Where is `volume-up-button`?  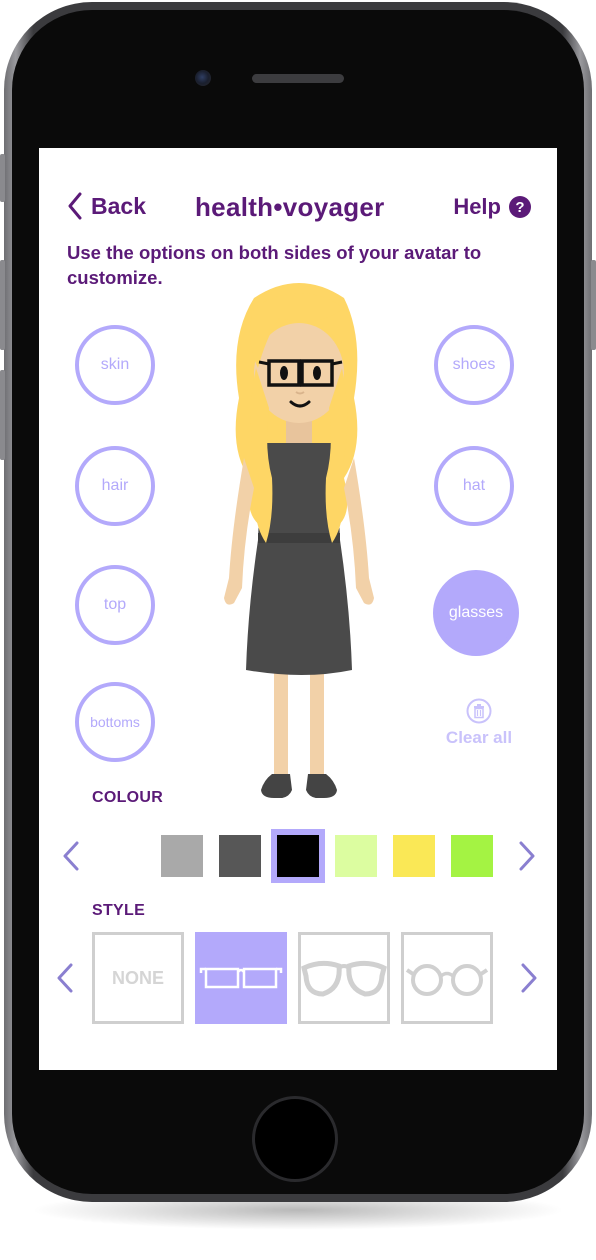
volume-up-button is located at coordinates (2, 305).